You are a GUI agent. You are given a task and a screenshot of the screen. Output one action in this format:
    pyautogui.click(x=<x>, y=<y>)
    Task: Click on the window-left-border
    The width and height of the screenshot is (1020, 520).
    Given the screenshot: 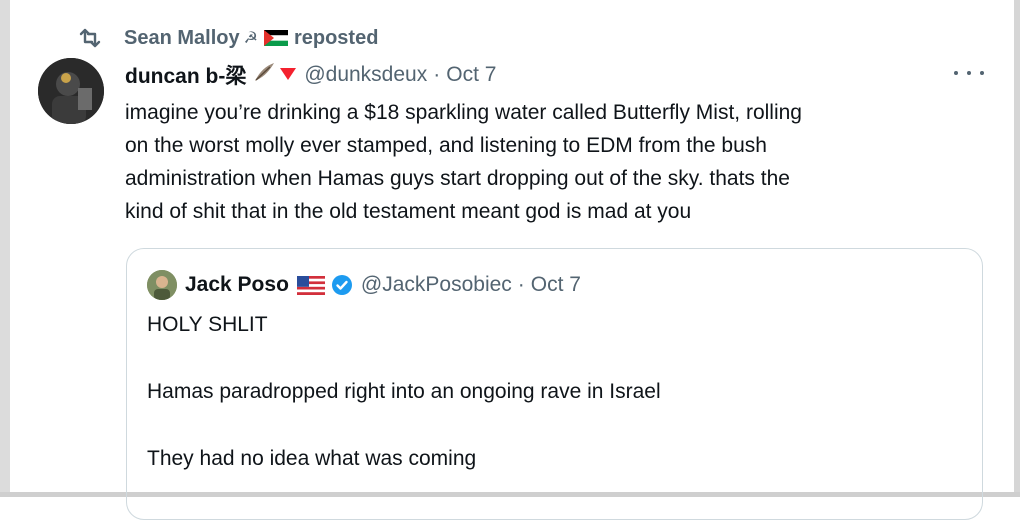 What is the action you would take?
    pyautogui.click(x=5, y=248)
    